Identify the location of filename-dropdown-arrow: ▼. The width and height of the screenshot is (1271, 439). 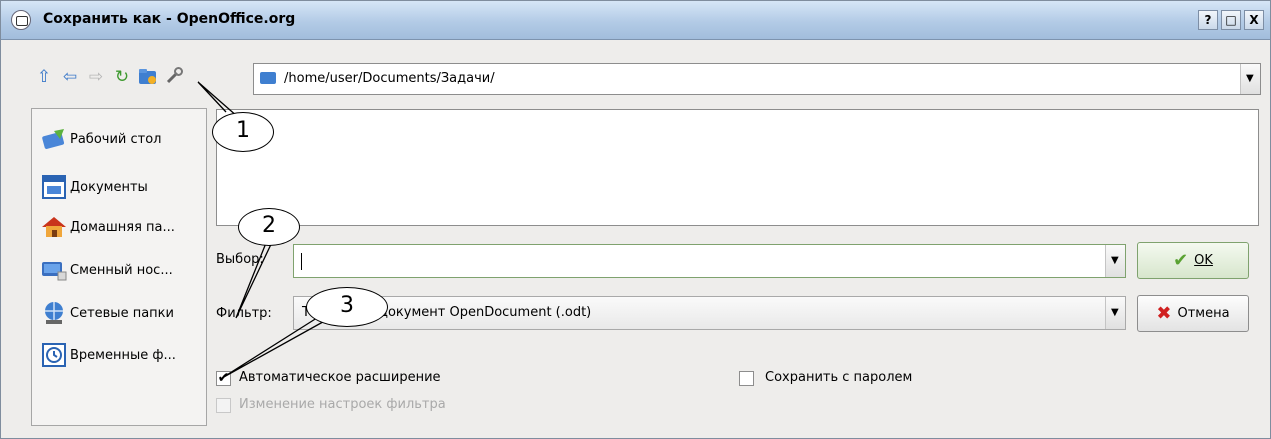
(1115, 261).